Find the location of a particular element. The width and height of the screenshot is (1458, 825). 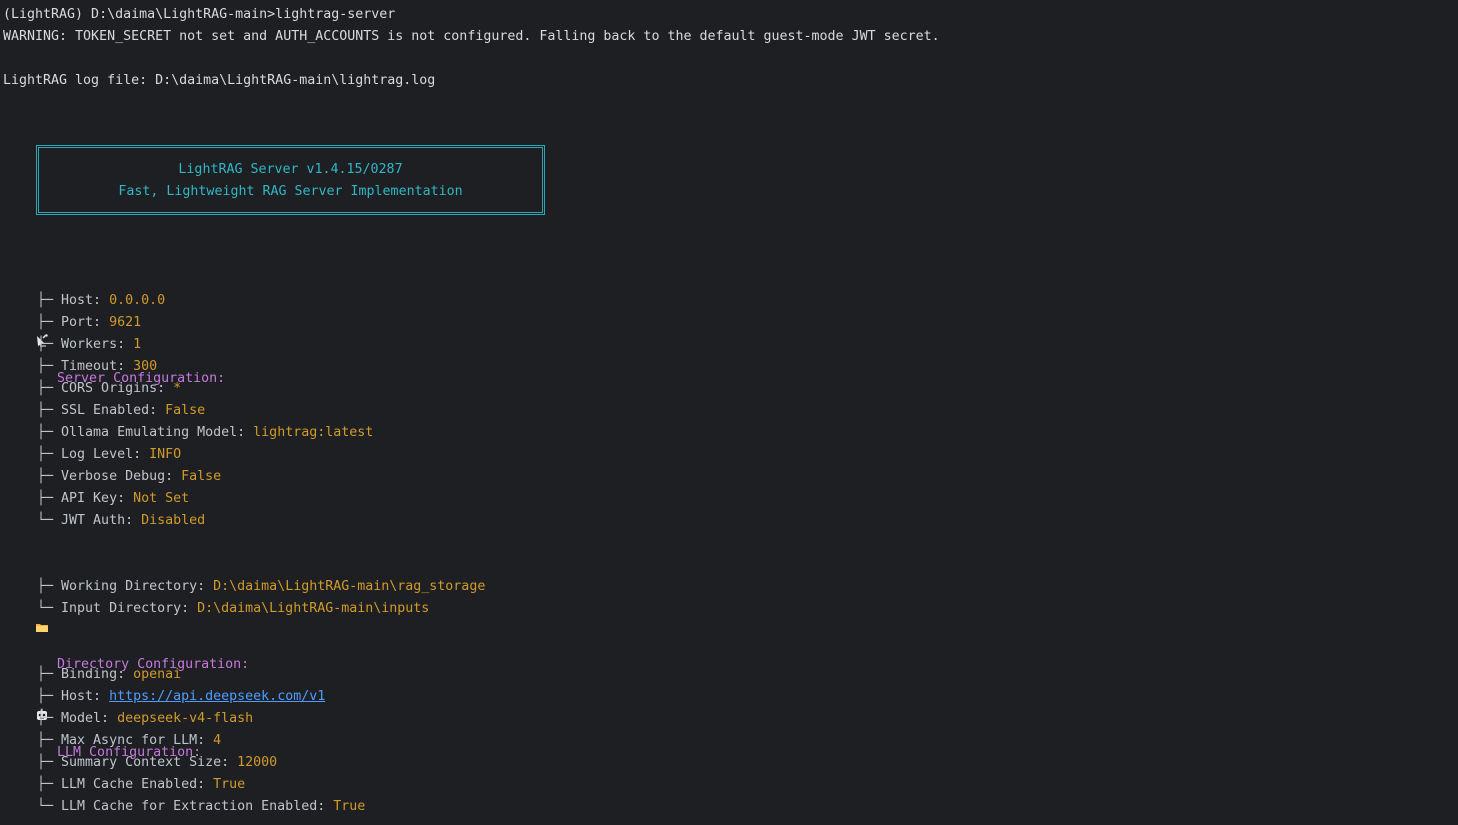

config-value: 1 is located at coordinates (137, 344).